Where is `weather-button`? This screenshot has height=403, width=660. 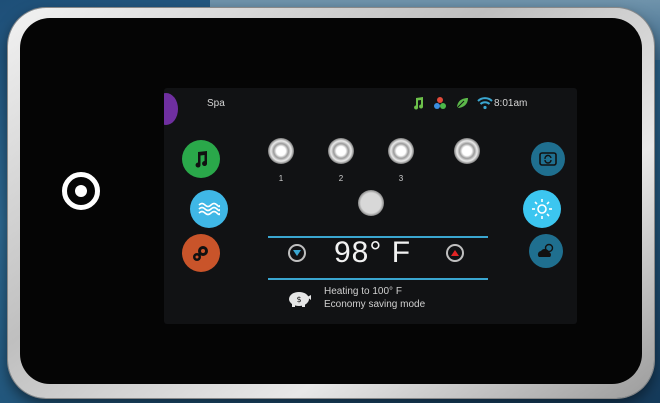 weather-button is located at coordinates (546, 251).